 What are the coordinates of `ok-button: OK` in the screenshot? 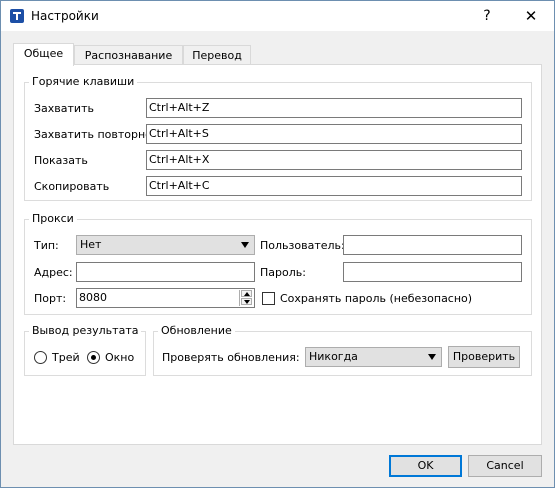 It's located at (425, 466).